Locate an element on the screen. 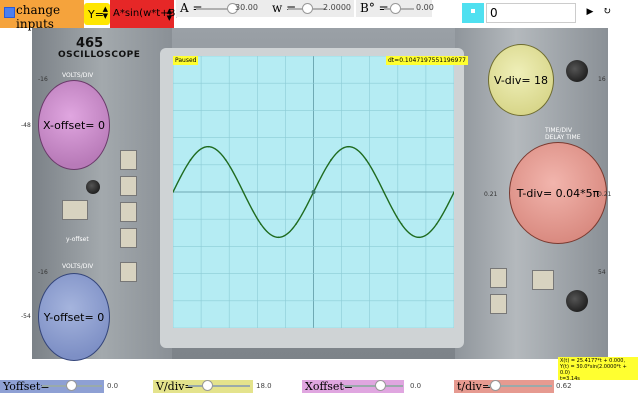 This screenshot has width=640, height=400. side-label: -54 is located at coordinates (26, 316).